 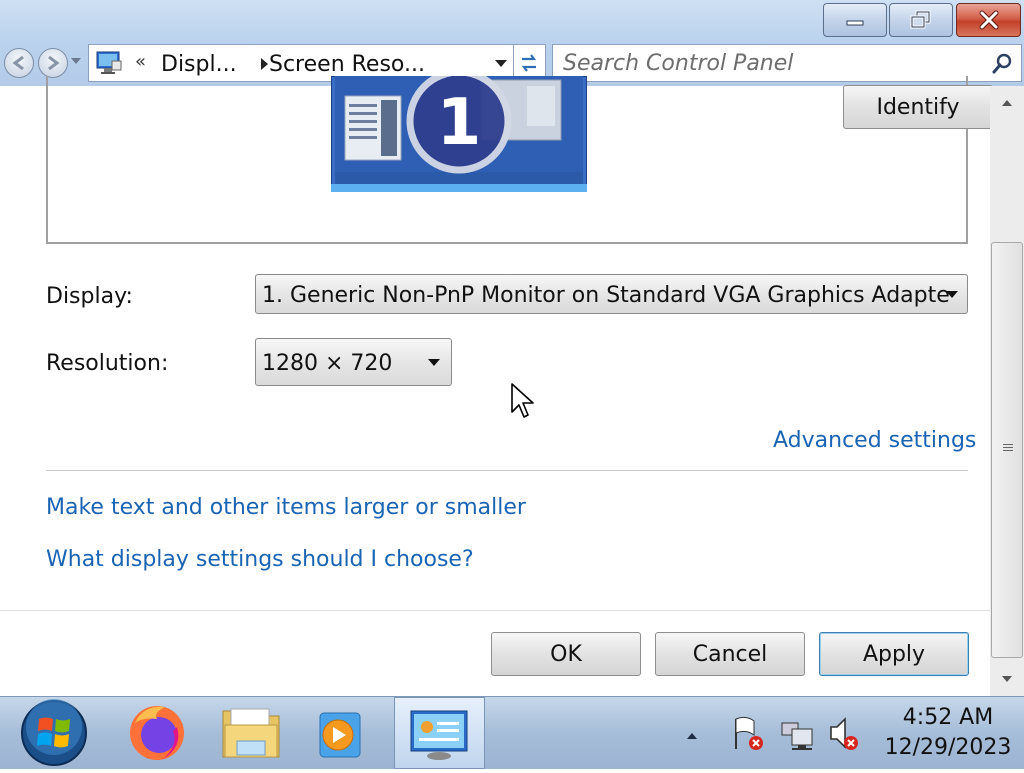 I want to click on monitor-number: 1, so click(x=459, y=123).